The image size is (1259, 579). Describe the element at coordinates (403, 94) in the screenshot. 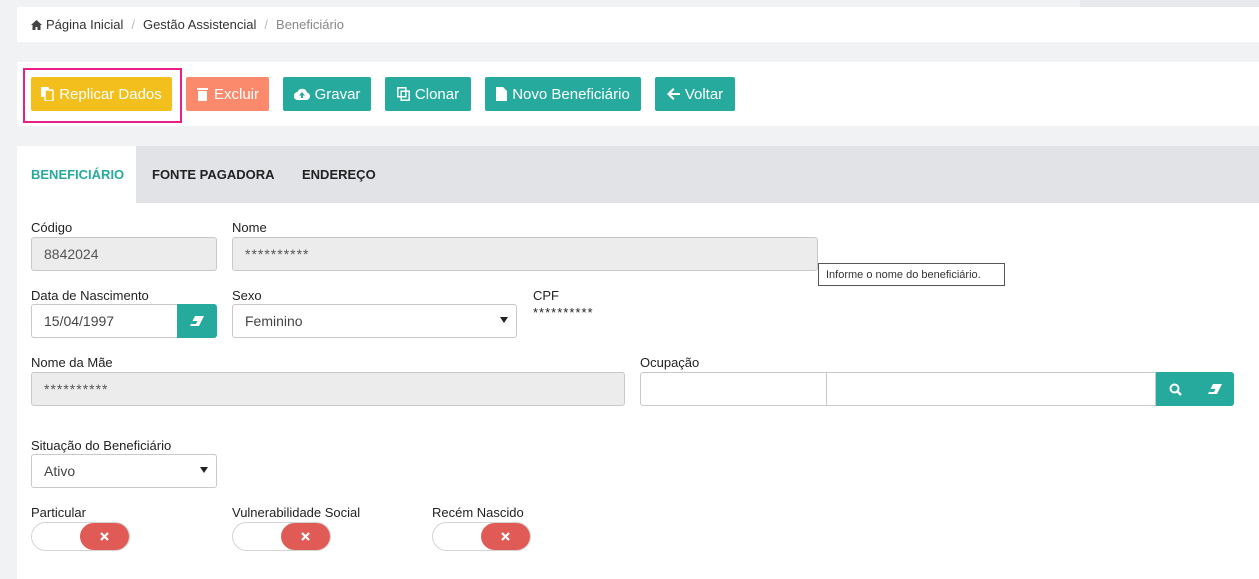

I see `clone-icon` at that location.